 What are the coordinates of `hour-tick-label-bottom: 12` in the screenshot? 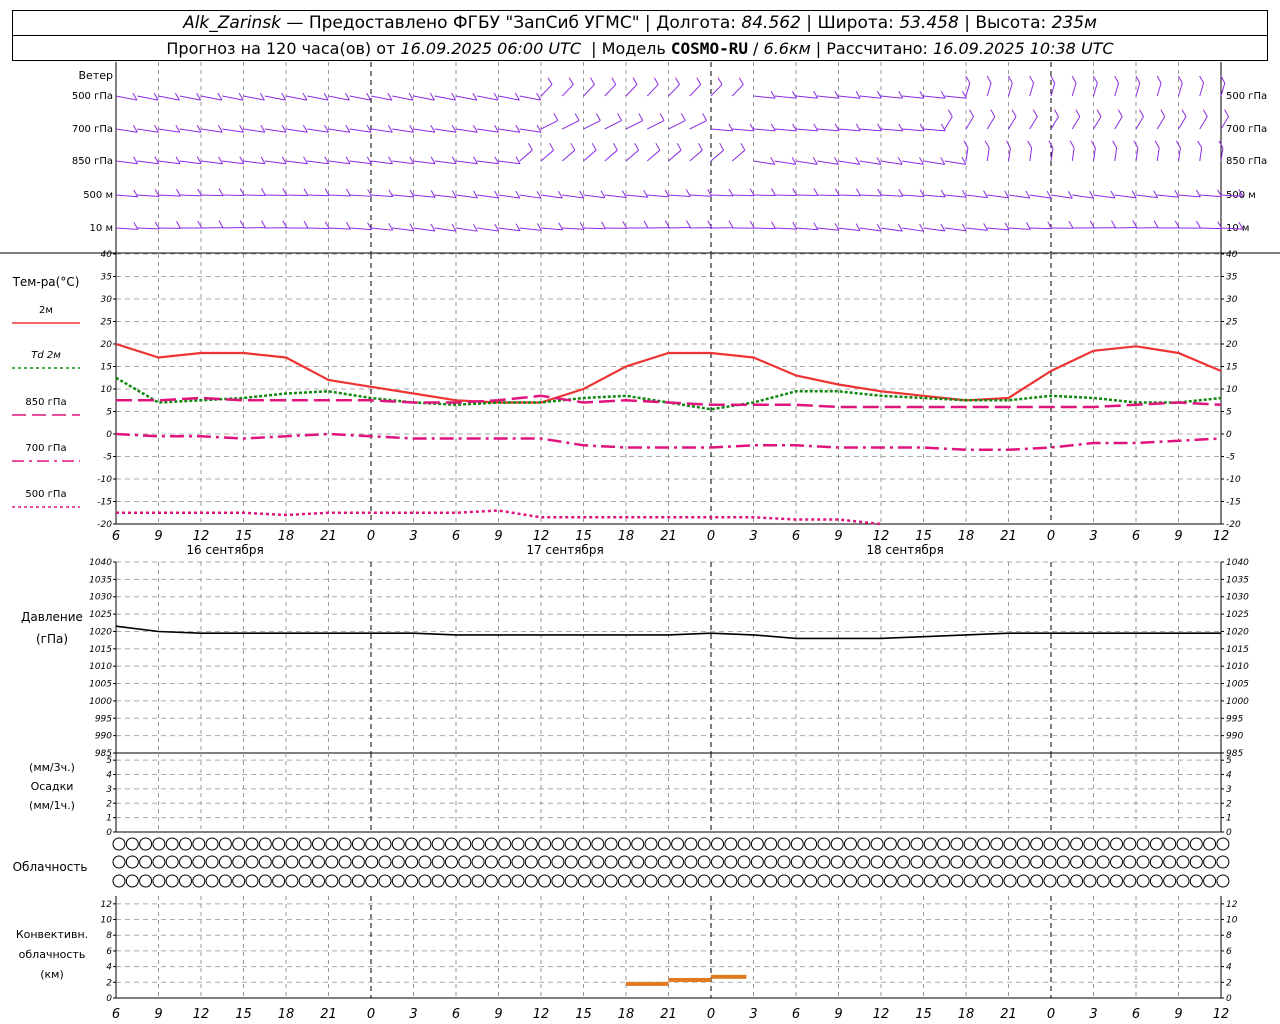 It's located at (201, 1014).